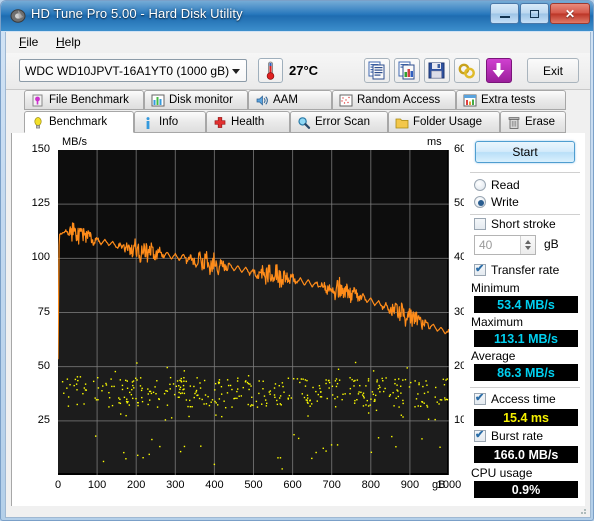 The image size is (594, 521). I want to click on maximize-button, so click(534, 13).